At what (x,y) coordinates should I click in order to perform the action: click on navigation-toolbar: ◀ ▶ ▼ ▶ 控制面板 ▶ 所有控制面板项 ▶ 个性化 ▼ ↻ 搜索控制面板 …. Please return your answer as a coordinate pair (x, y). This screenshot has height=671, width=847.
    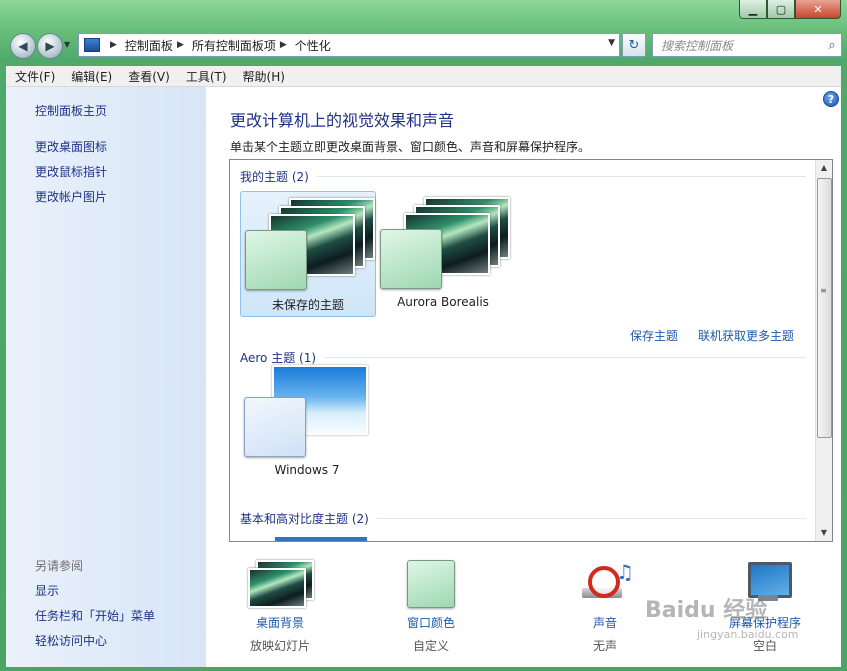
    Looking at the image, I should click on (423, 45).